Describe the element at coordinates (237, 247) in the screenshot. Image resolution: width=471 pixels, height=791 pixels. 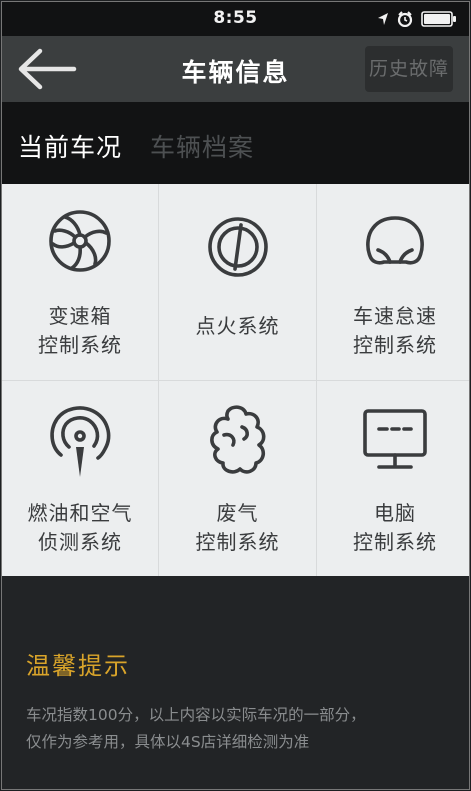
I see `ignition-icon` at that location.